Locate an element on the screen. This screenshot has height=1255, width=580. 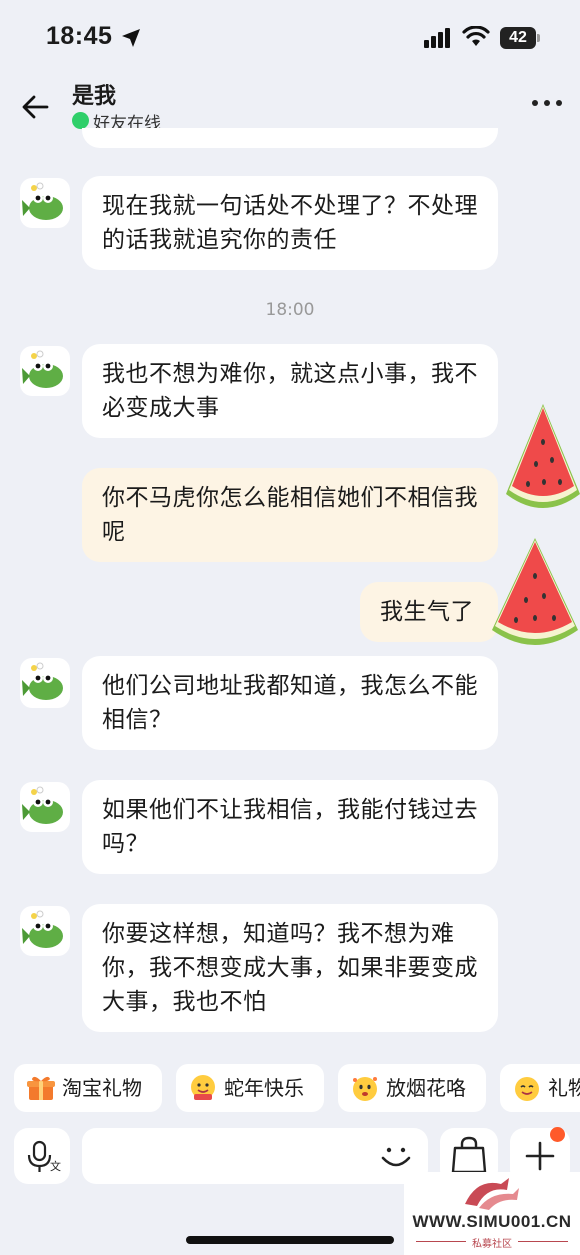
message-timestamp: 18:00 is located at coordinates (290, 310).